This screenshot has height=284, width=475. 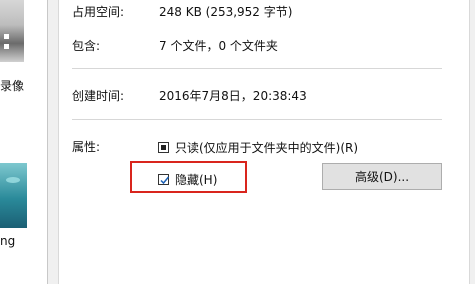 What do you see at coordinates (98, 12) in the screenshot?
I see `size-on-disk-label: 占用空间:` at bounding box center [98, 12].